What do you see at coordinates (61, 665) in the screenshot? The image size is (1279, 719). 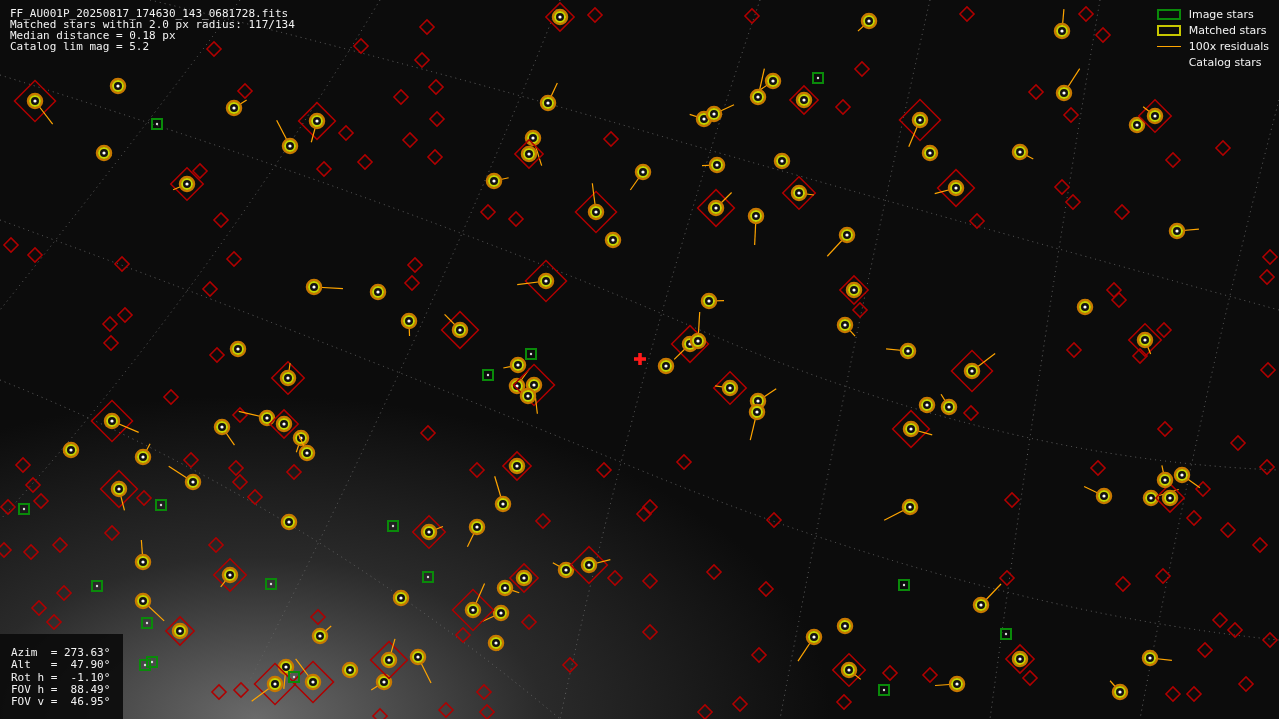 I see `pointing-text: Alt = 47.90°` at bounding box center [61, 665].